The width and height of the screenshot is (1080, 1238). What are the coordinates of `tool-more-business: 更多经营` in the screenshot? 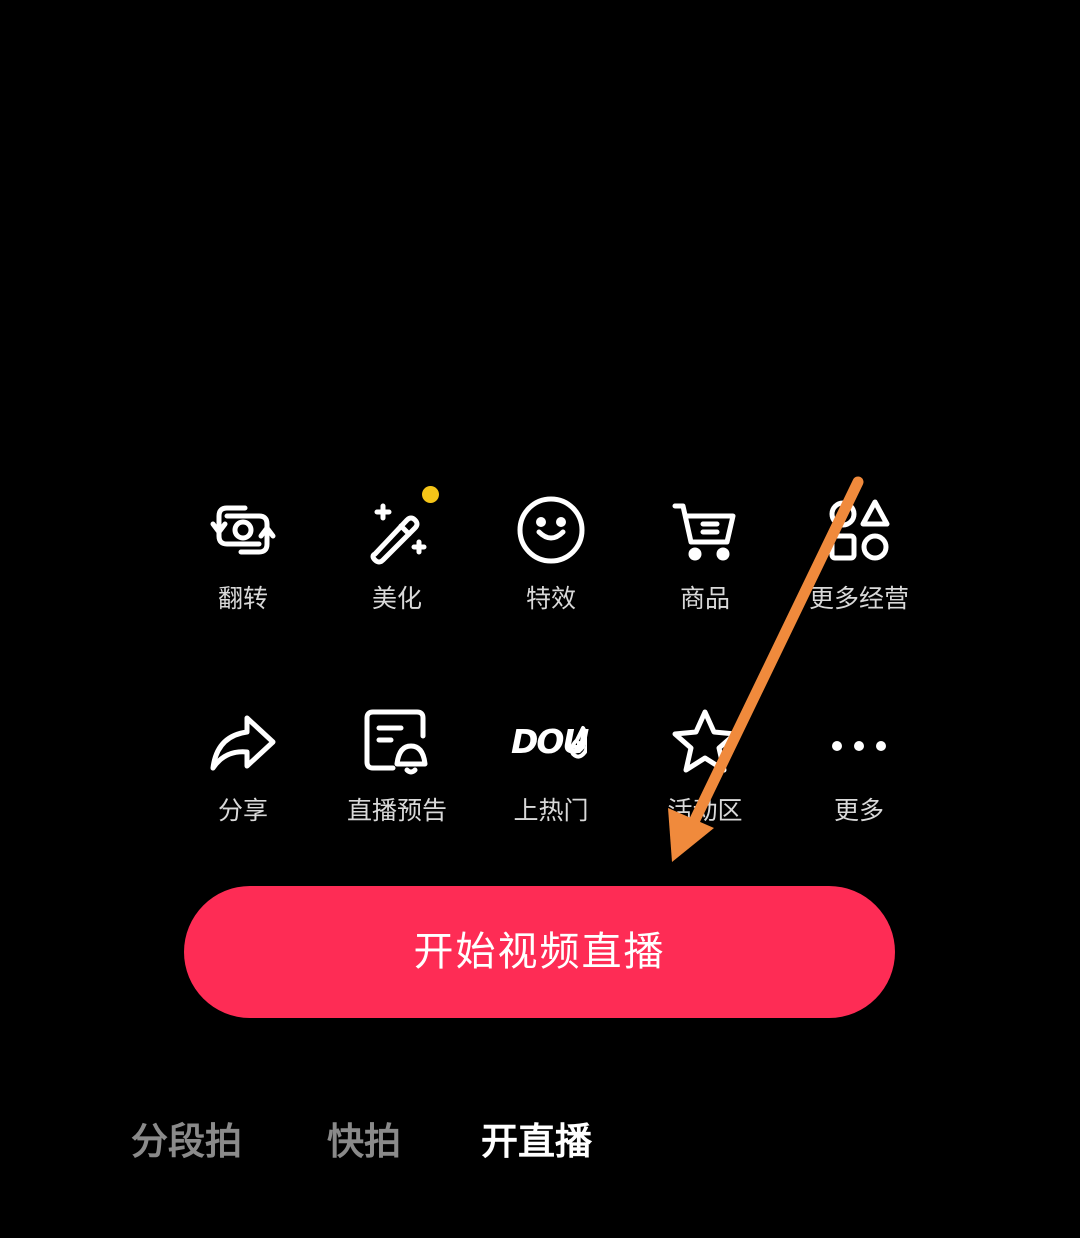 It's located at (859, 560).